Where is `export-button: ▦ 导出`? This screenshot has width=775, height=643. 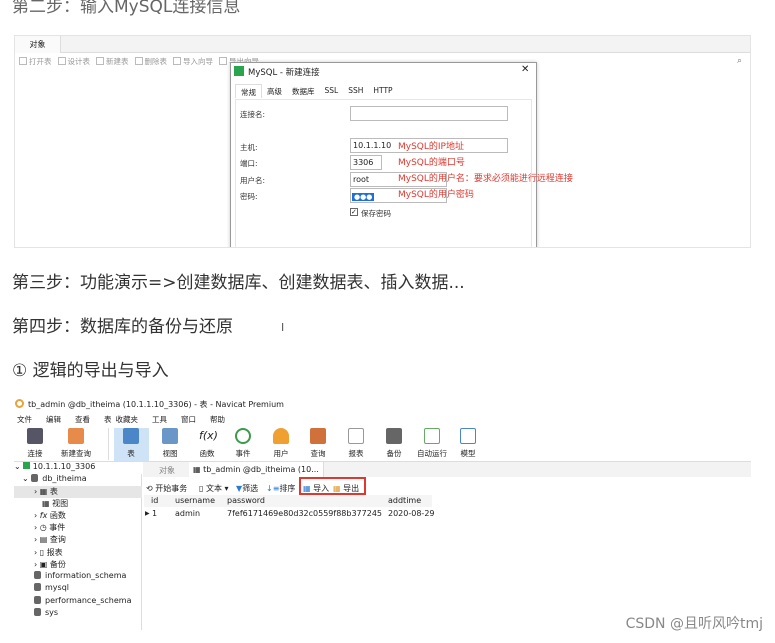 export-button: ▦ 导出 is located at coordinates (346, 488).